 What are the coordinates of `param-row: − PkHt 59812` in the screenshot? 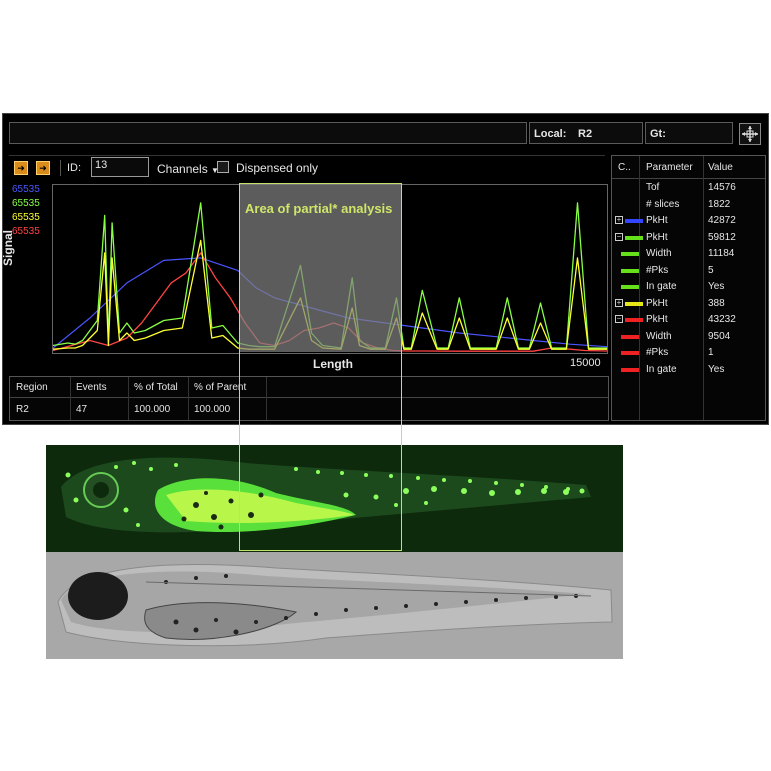 It's located at (688, 238).